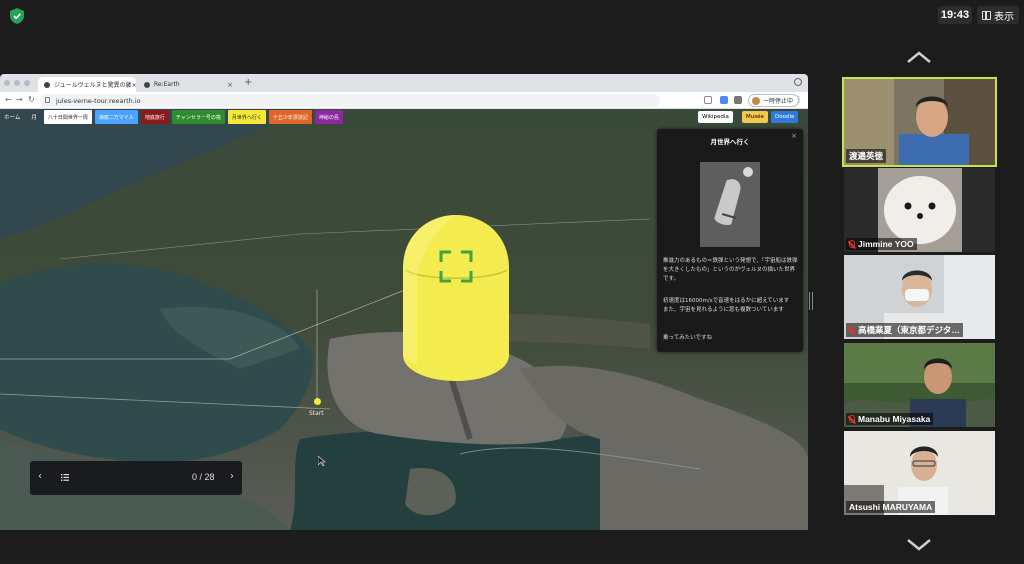 Image resolution: width=1024 pixels, height=564 pixels. I want to click on tab-jules-verne: ジュールヴェルヌと驚異の旅× ×, so click(87, 84).